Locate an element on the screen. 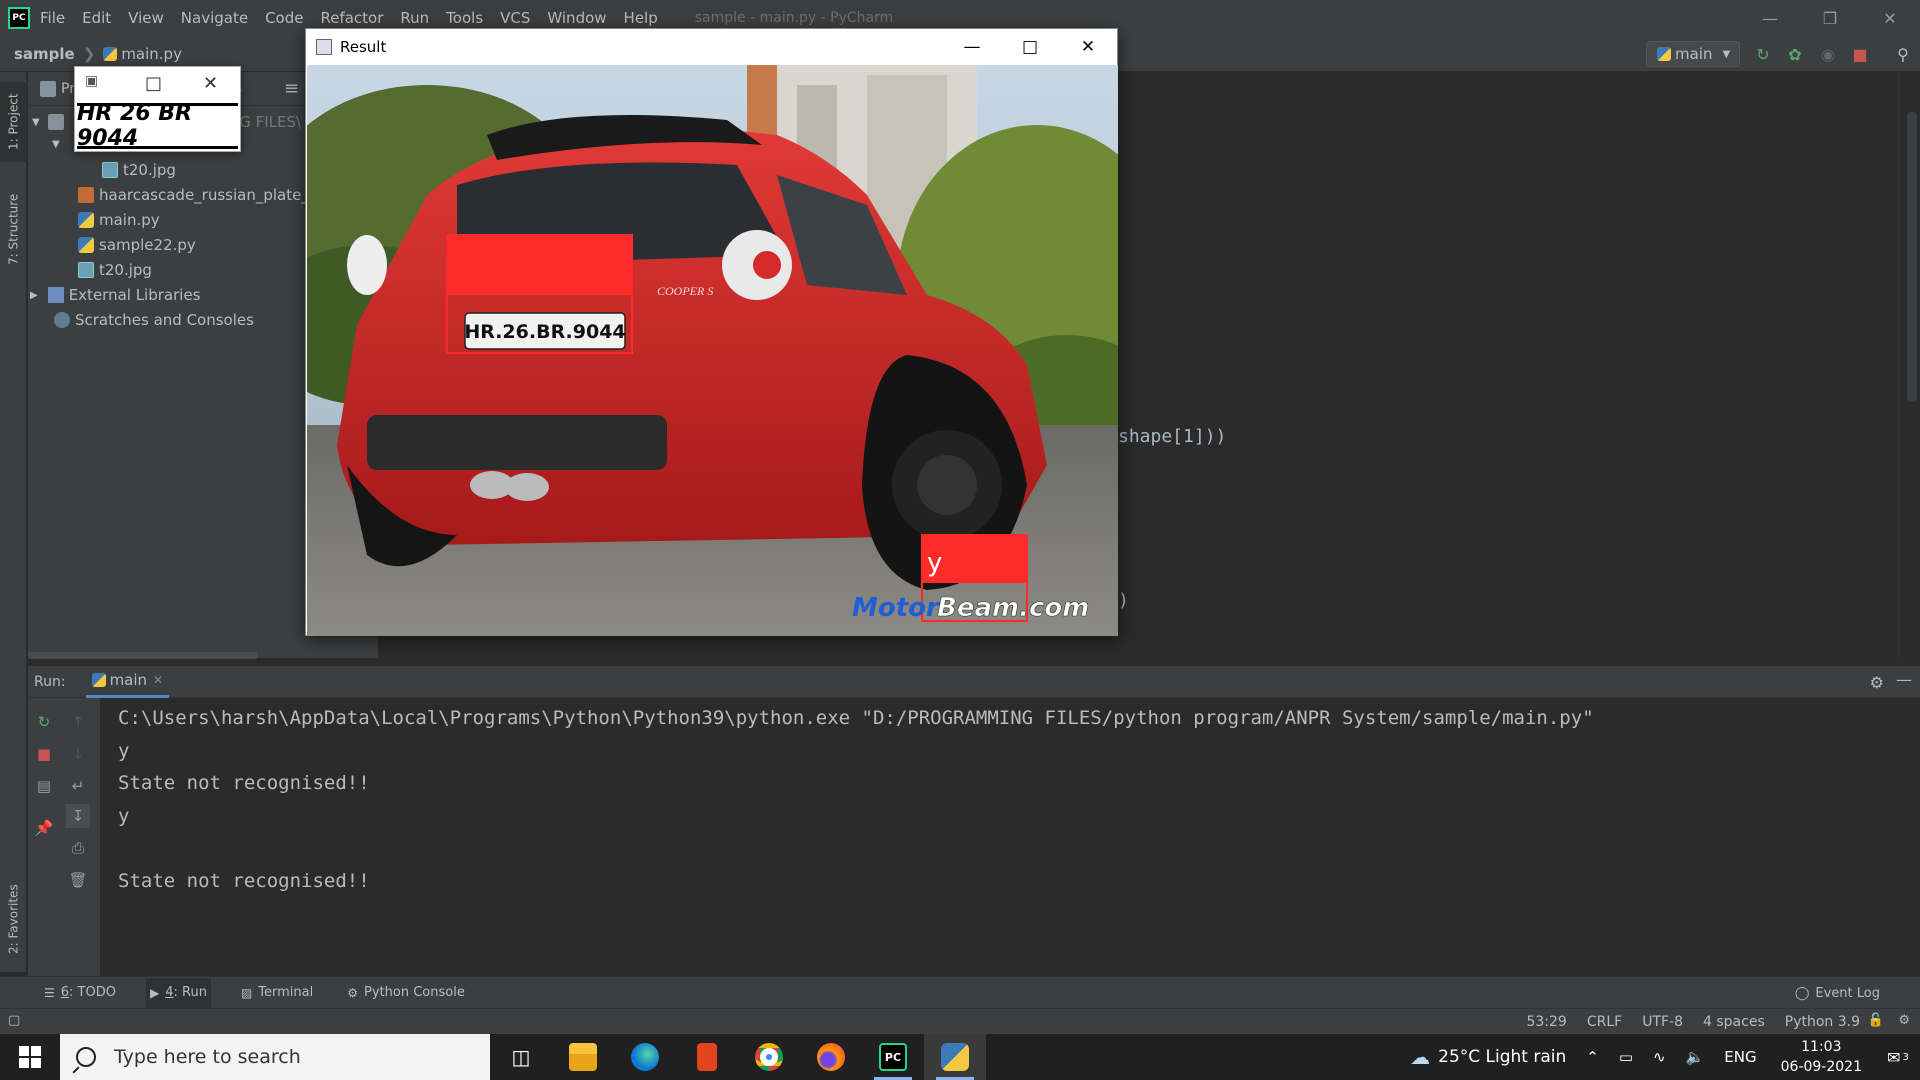  breadcrumb-file: main.py is located at coordinates (151, 54).